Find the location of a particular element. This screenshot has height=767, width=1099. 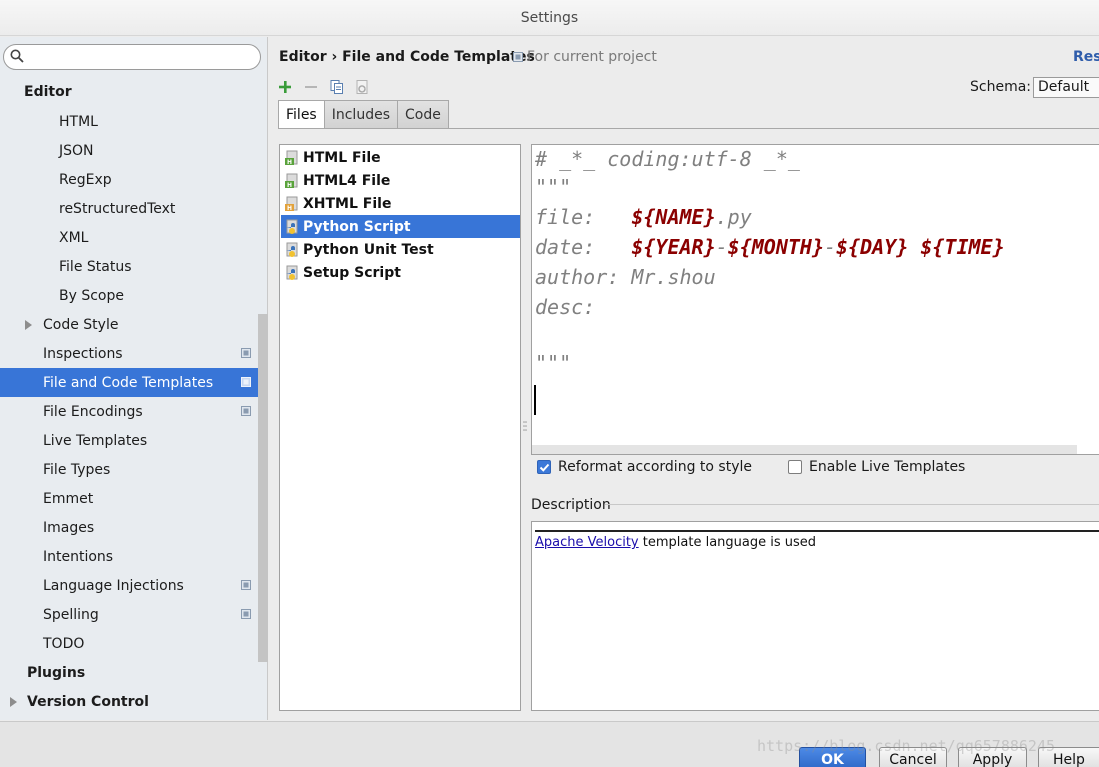

search-icon is located at coordinates (17, 56).